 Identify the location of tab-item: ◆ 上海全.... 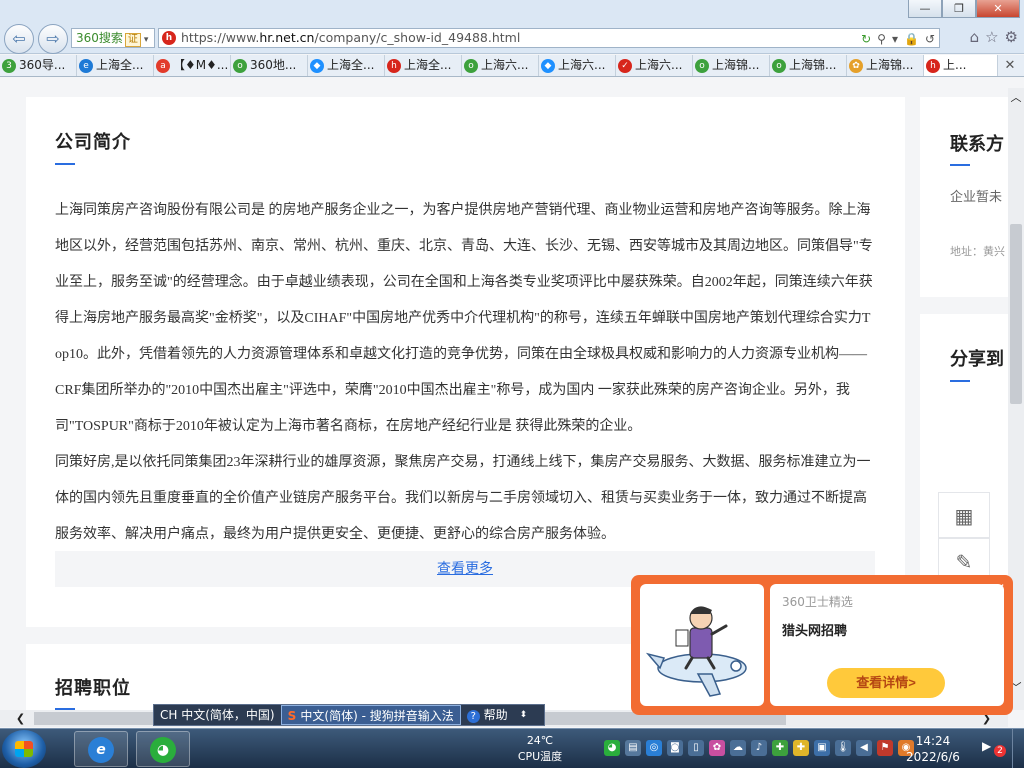
(346, 65).